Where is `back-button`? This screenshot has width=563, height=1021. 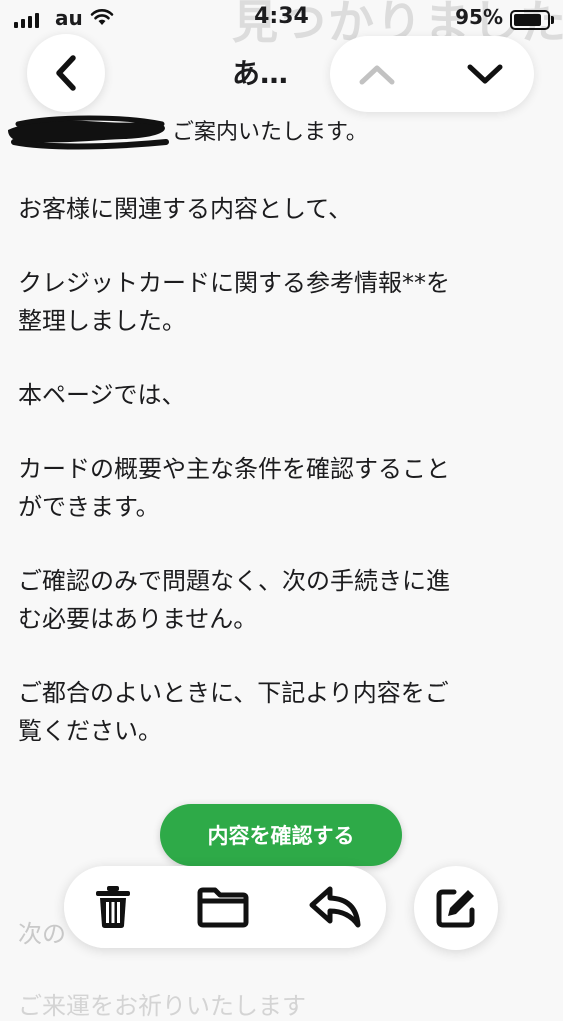
back-button is located at coordinates (66, 73).